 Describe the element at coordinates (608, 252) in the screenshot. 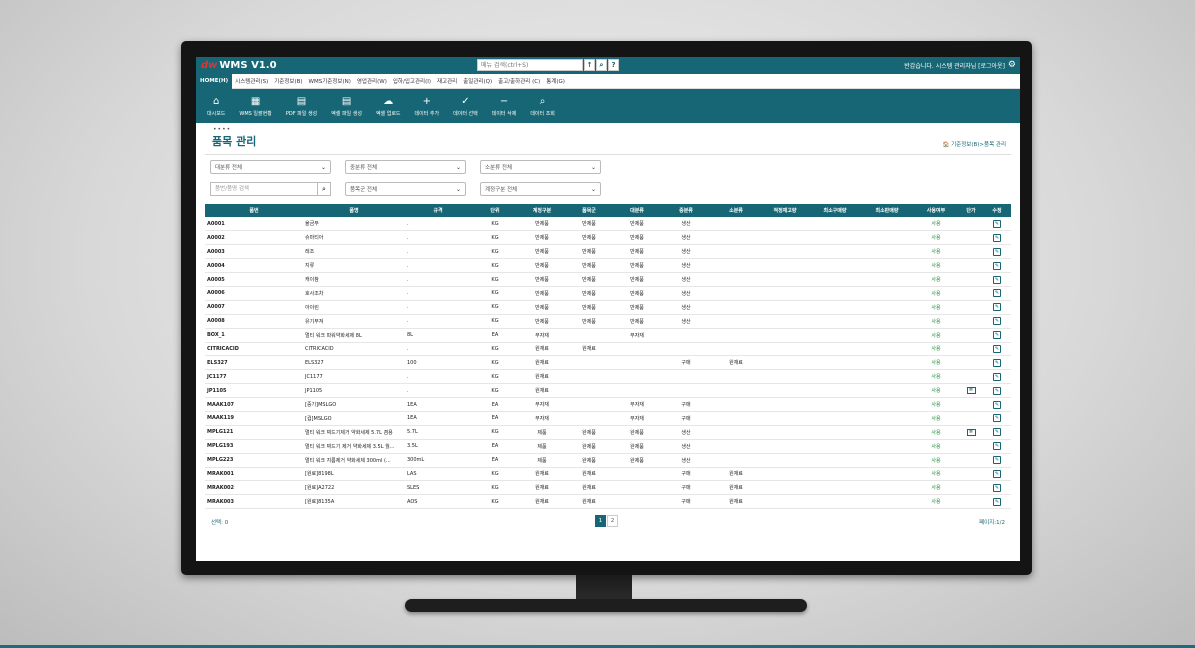

I see `table-row: A0003 레조. KG 반제품 반제품 반제품 생산 사용 ✎` at that location.